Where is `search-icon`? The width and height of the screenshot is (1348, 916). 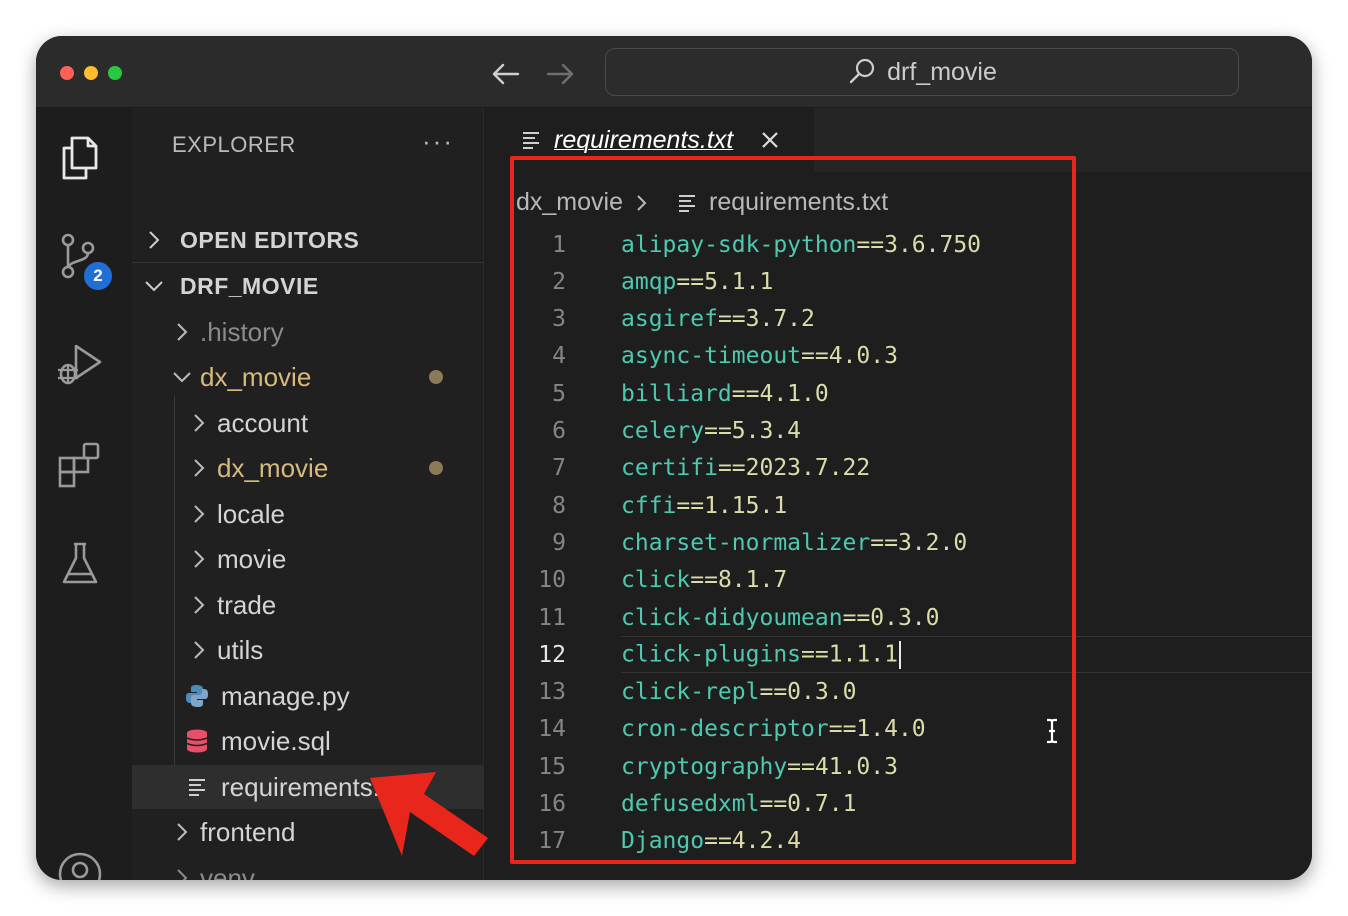 search-icon is located at coordinates (862, 71).